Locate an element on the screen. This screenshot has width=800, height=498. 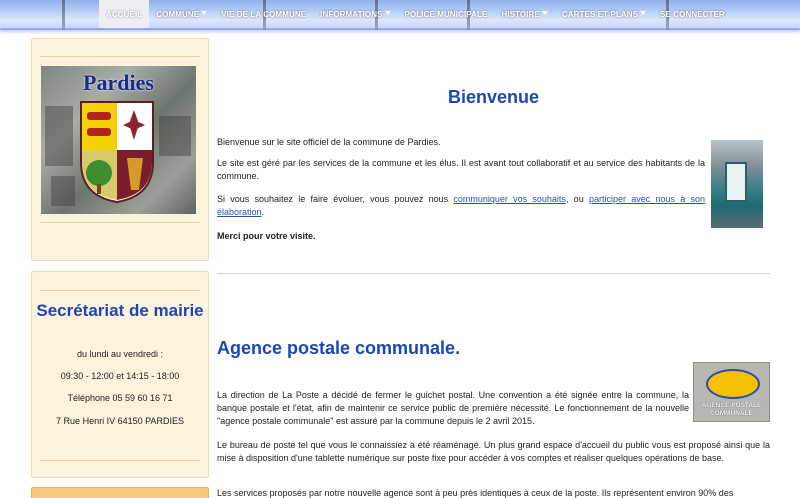
nav-item-informations: INFORMATIONS is located at coordinates (355, 14).